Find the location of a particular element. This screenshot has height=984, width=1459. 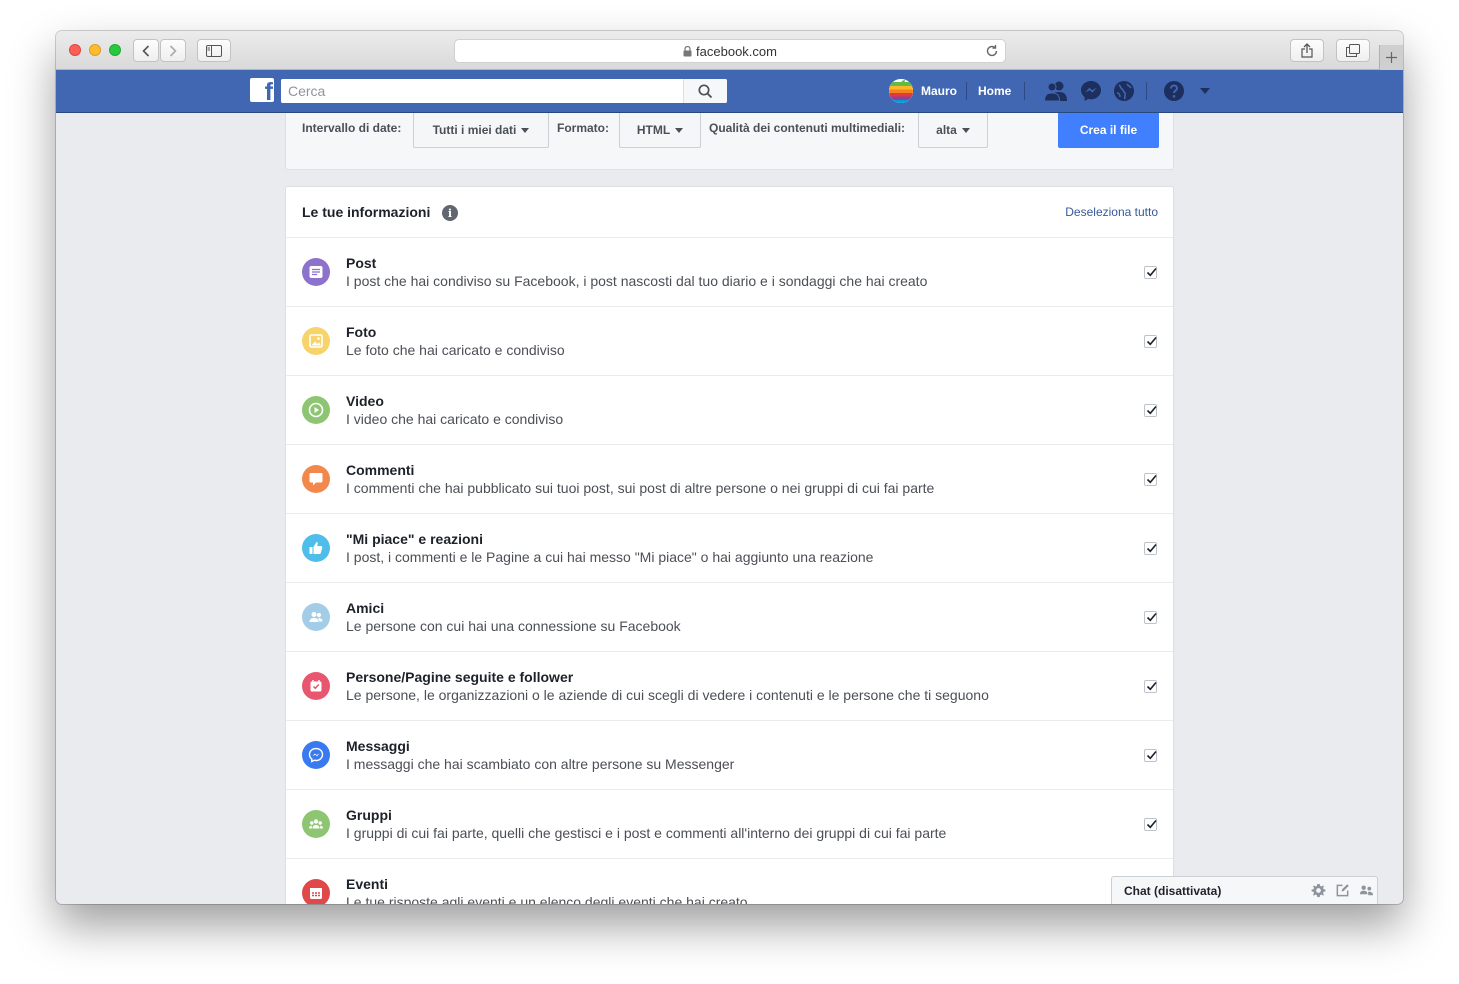

media-quality-dropdown: alta is located at coordinates (953, 130).